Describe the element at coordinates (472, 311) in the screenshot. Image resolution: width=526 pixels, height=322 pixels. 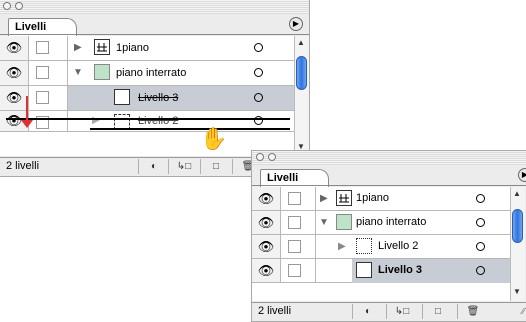
I see `trash-icon: 🗑` at that location.